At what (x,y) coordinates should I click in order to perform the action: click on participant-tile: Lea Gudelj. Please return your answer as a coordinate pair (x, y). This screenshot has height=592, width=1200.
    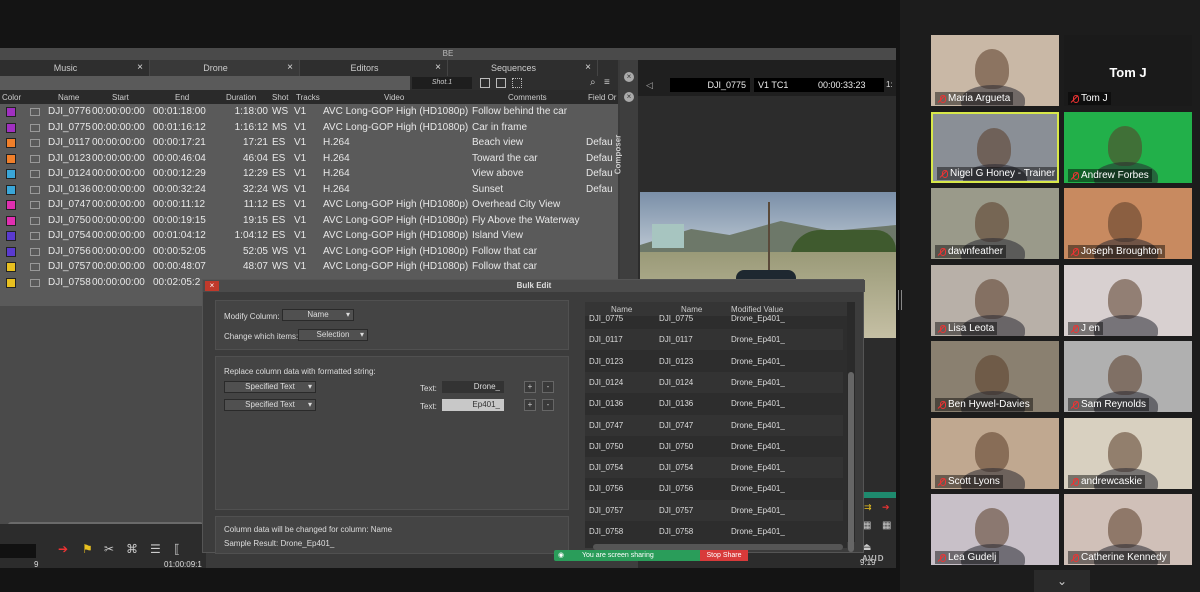
    Looking at the image, I should click on (995, 529).